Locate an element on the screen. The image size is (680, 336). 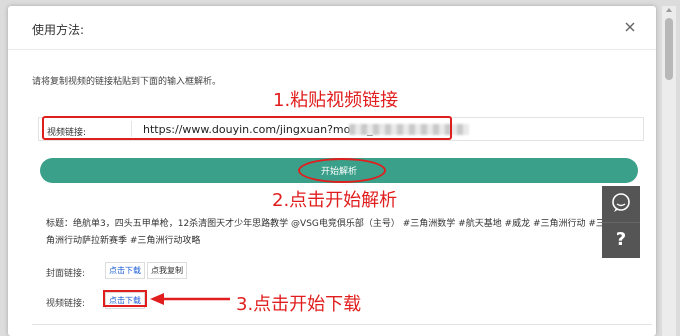
chat-bubble-icon is located at coordinates (621, 202).